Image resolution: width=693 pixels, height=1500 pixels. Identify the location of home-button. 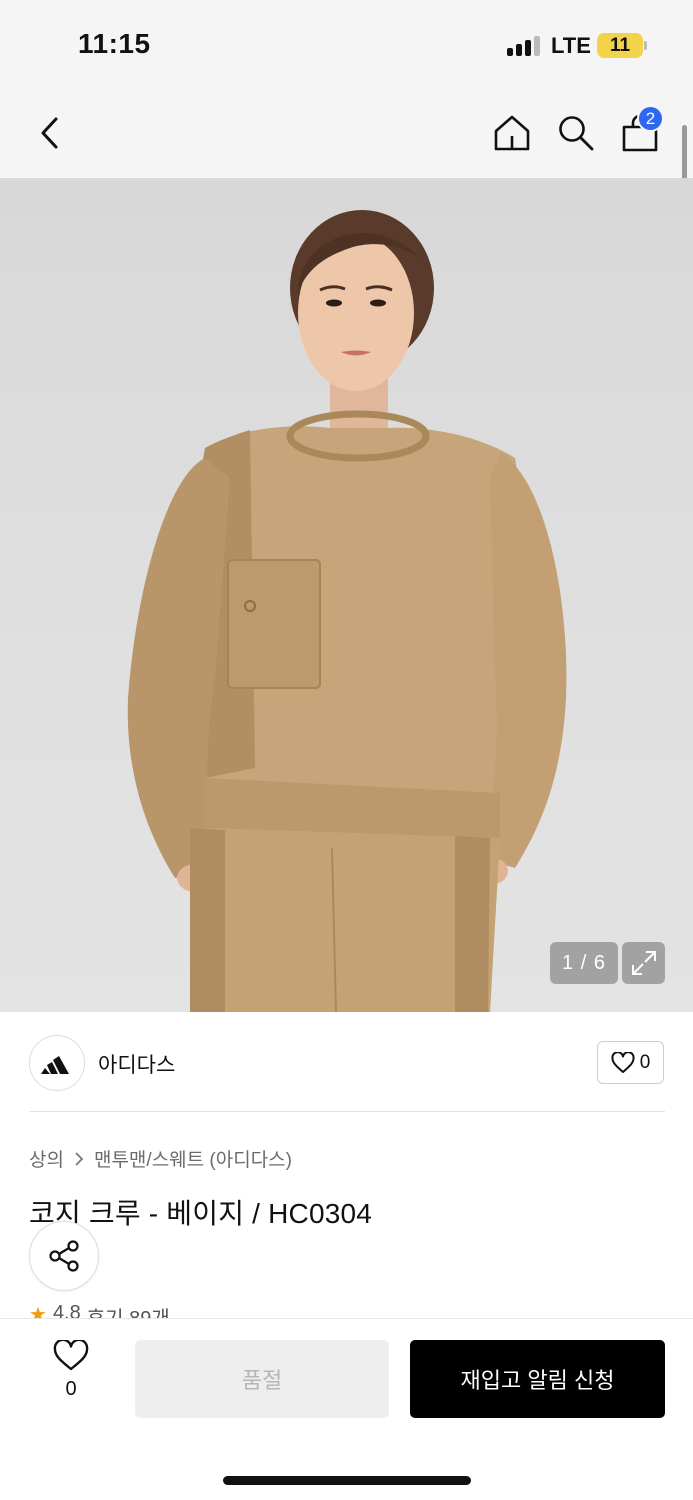
(512, 133).